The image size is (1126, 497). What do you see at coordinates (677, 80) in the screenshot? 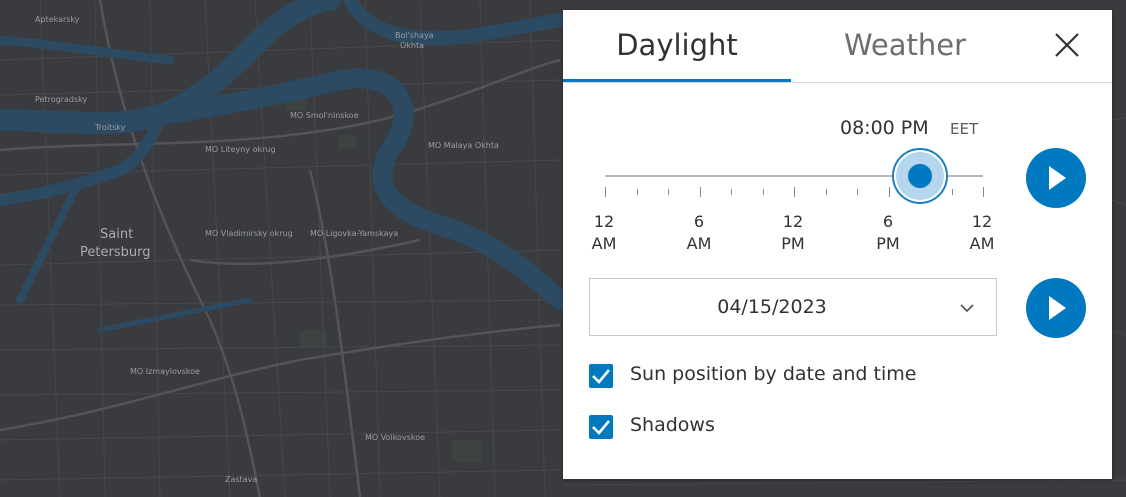
I see `active-tab-indicator` at bounding box center [677, 80].